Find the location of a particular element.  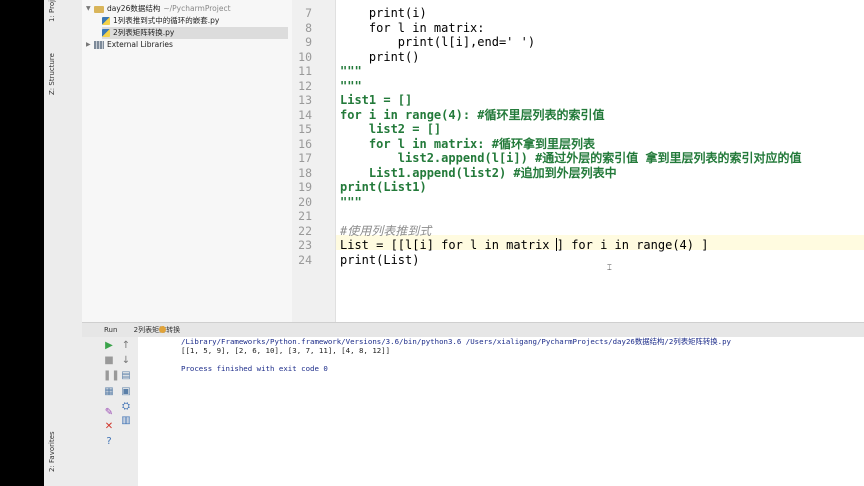

code-line: for l in matrix: #循环拿到里层列表 is located at coordinates (467, 144).